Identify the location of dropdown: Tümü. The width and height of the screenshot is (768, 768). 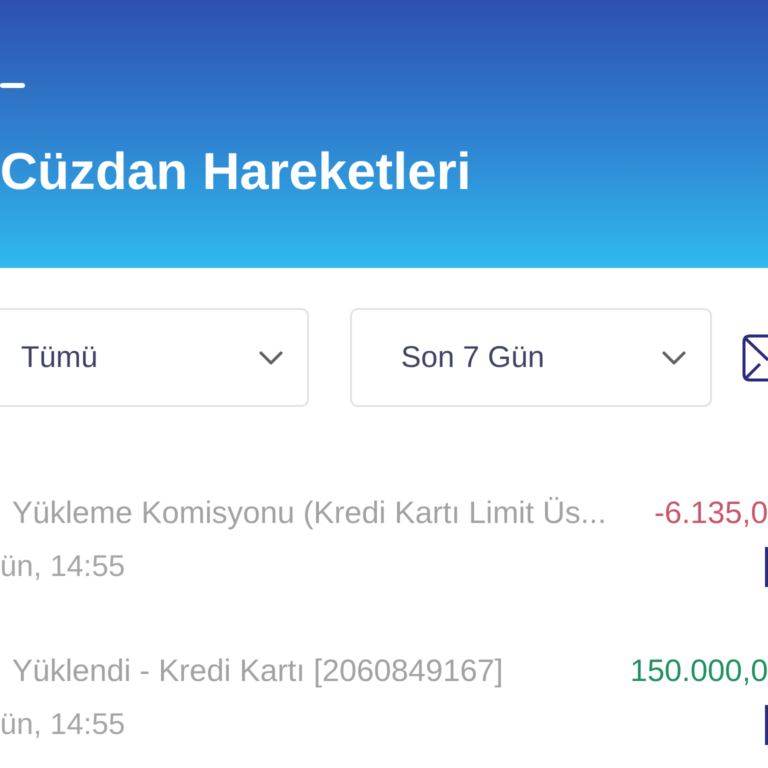
(154, 357).